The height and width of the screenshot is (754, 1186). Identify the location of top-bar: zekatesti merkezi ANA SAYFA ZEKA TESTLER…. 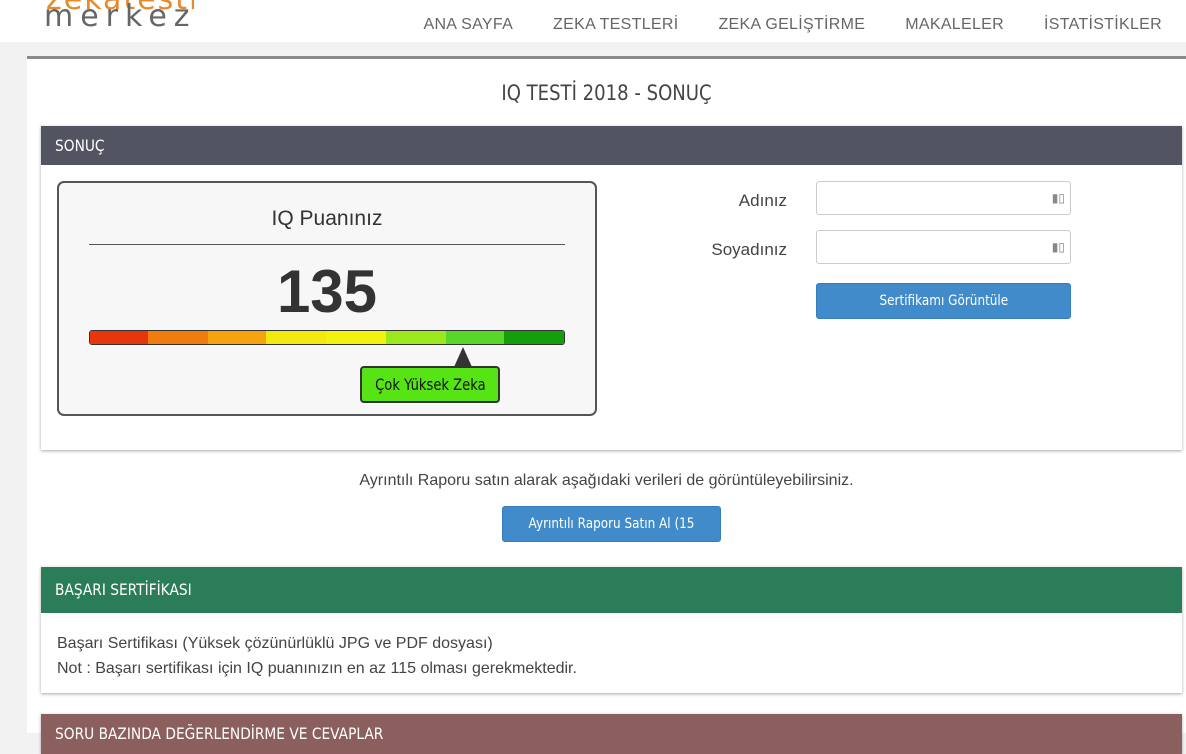
(593, 21).